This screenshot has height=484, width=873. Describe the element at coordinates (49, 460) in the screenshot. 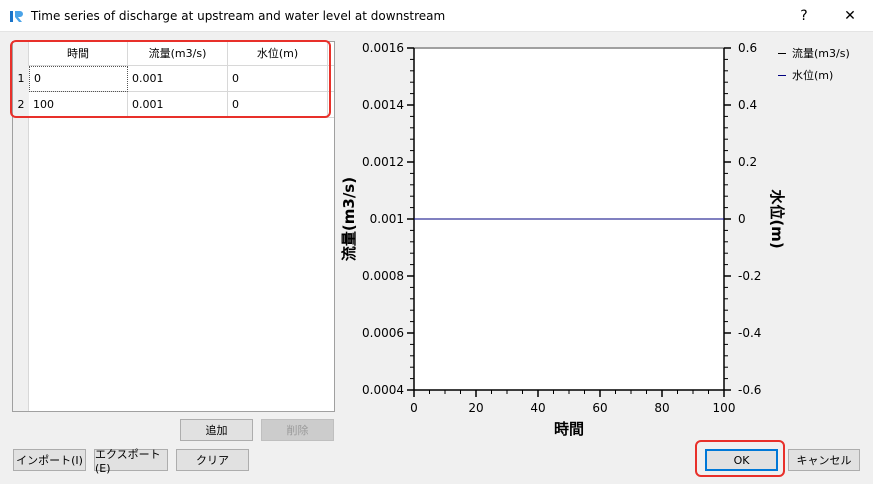

I see `import-button: インポート(I)` at that location.